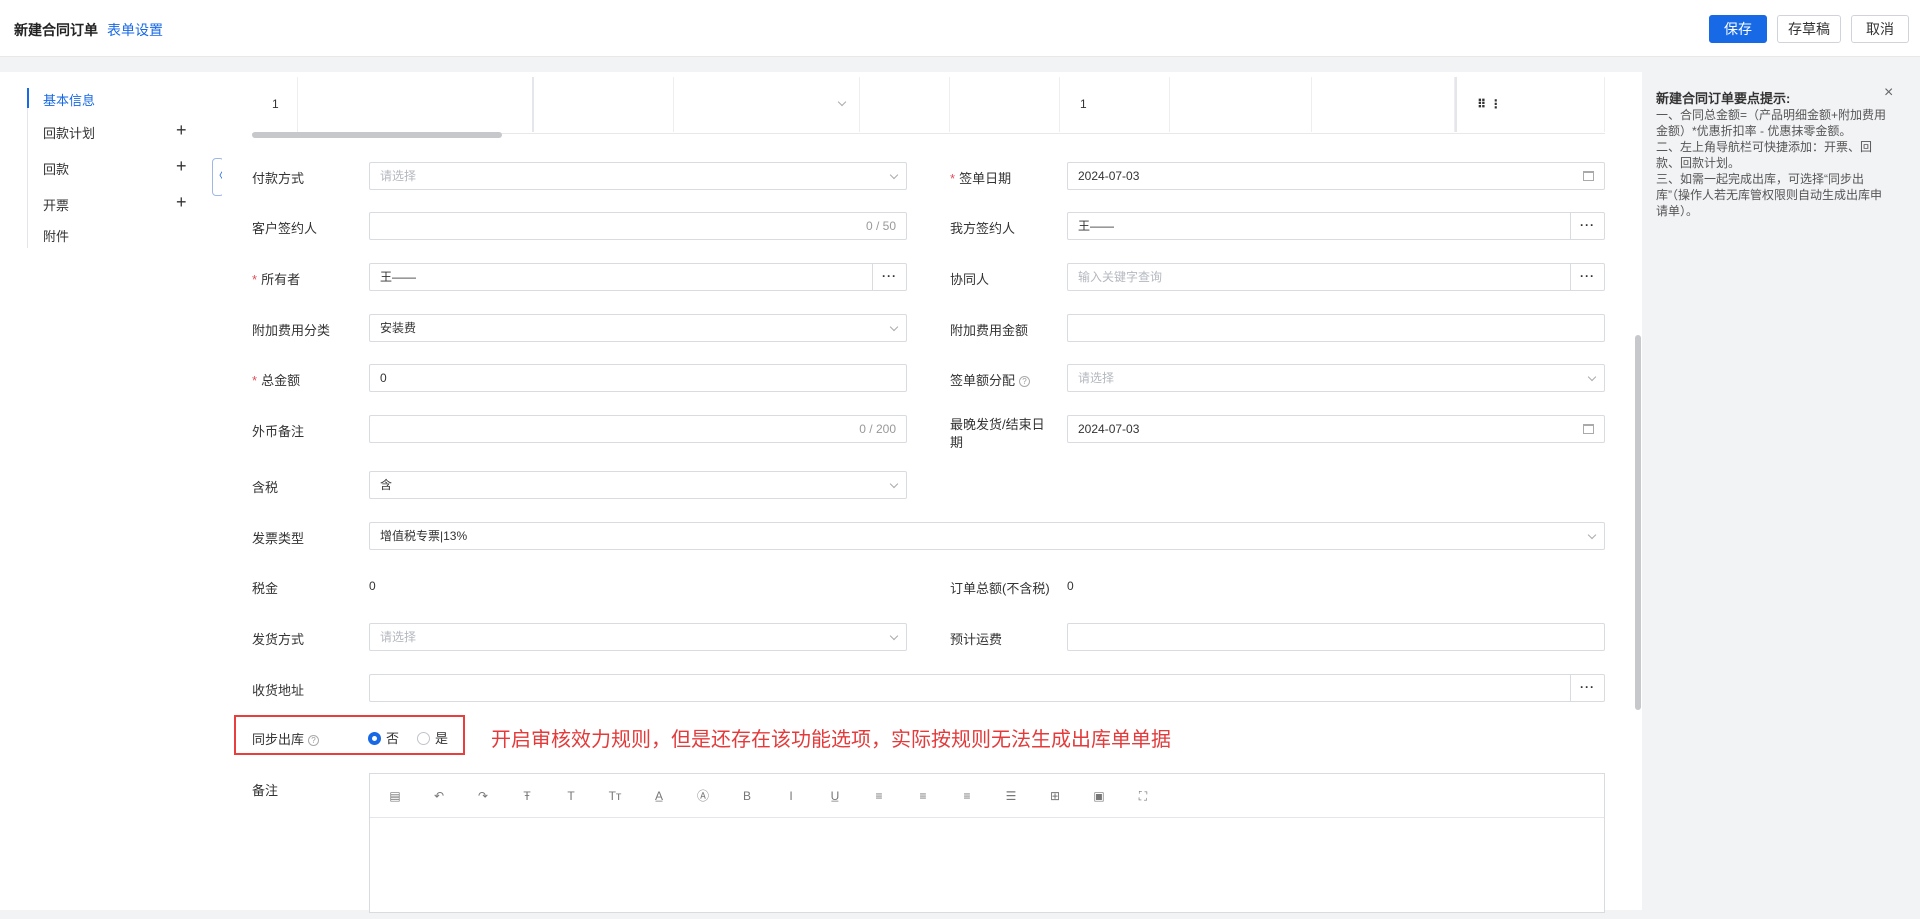  What do you see at coordinates (69, 132) in the screenshot?
I see `nav-item-payment-plan: 回款计划` at bounding box center [69, 132].